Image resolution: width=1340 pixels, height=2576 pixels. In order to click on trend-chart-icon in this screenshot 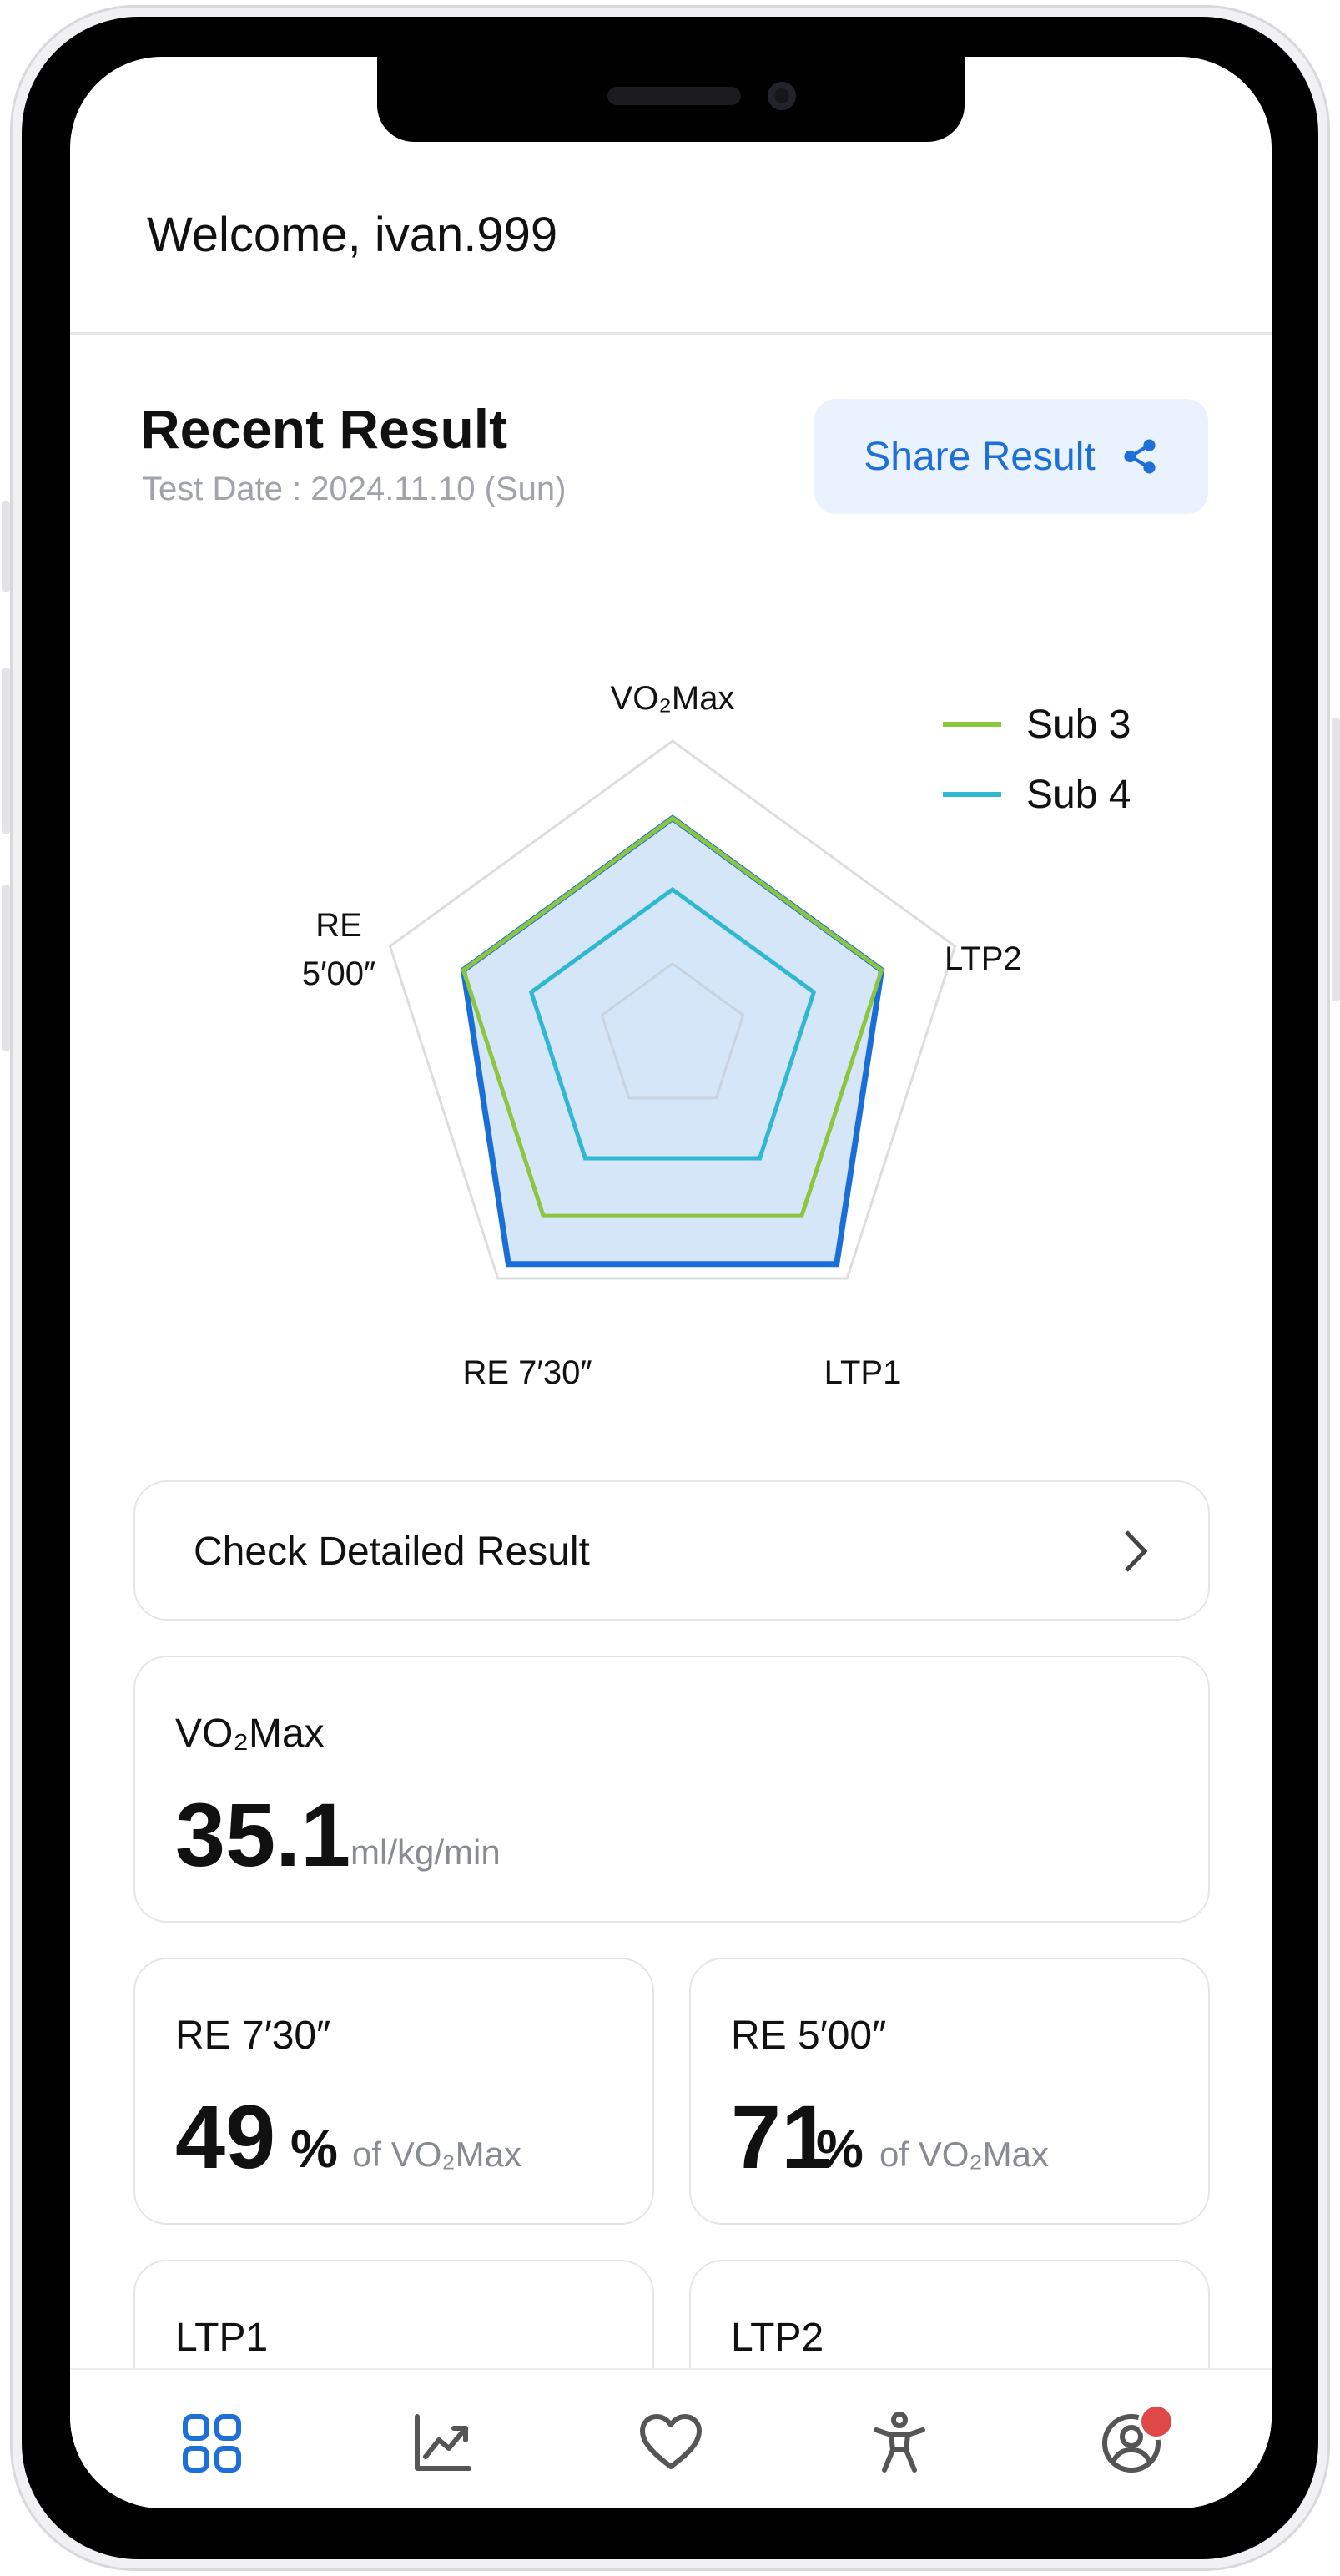, I will do `click(443, 2442)`.